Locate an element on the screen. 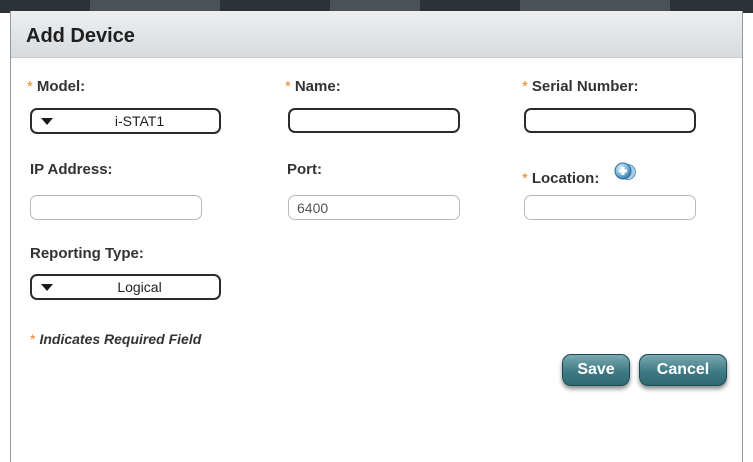  cancel-button: Cancel is located at coordinates (683, 370).